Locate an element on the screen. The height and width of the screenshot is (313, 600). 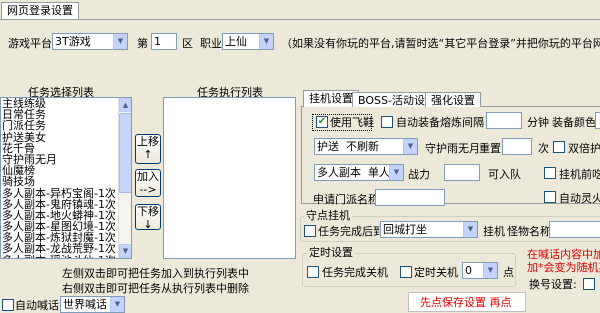
hang-before-act-label: 挂机前吃双 is located at coordinates (579, 174).